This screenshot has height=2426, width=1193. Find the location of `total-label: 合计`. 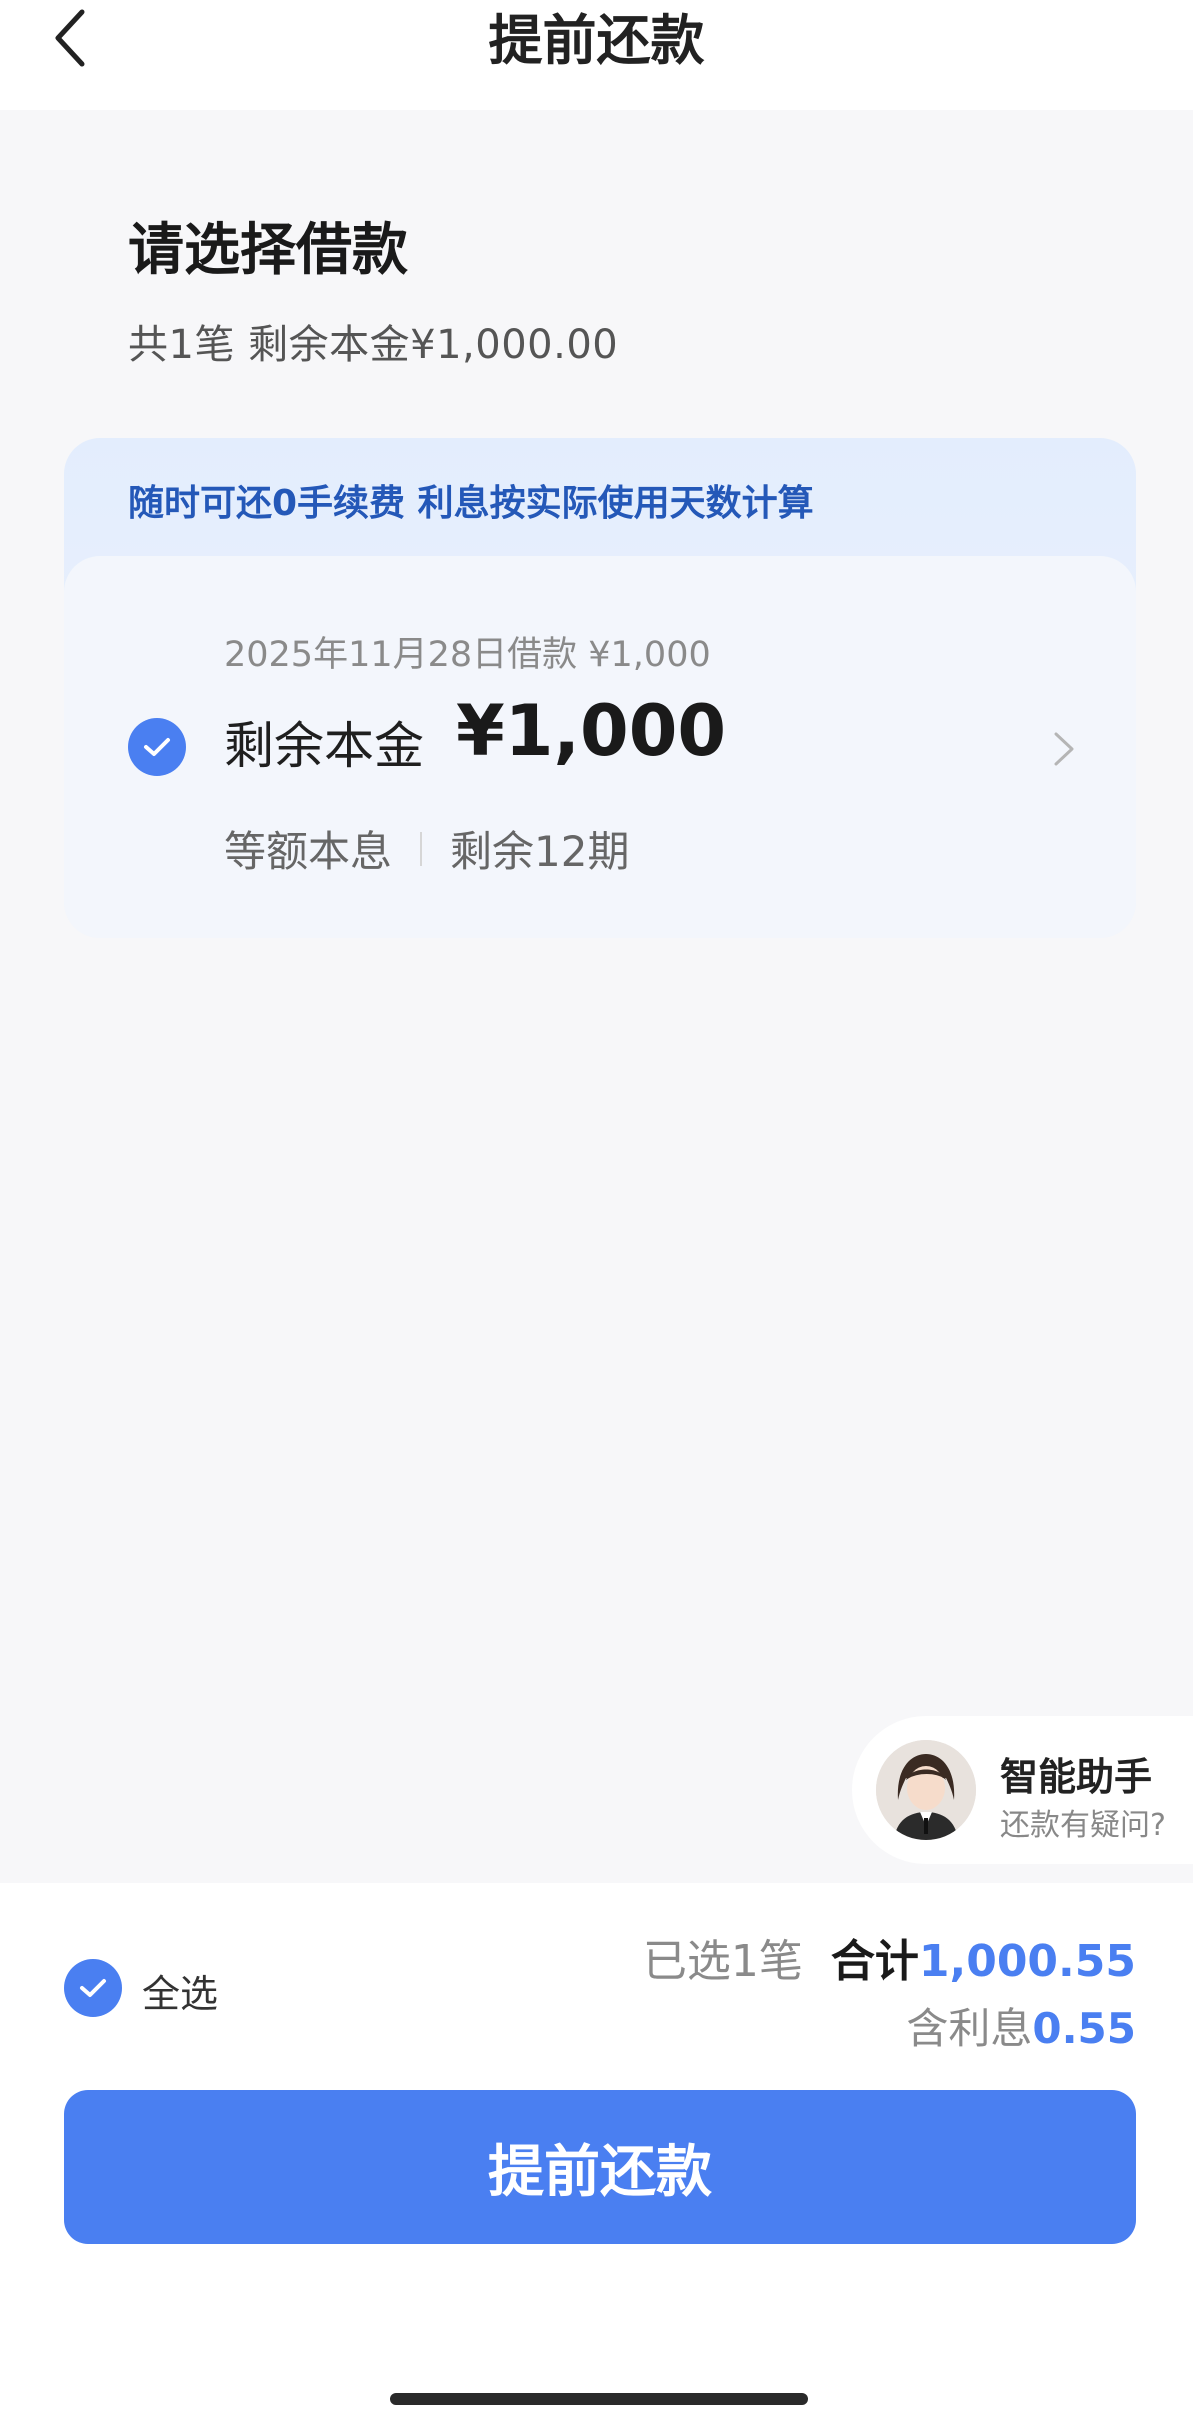

total-label: 合计 is located at coordinates (874, 1961).